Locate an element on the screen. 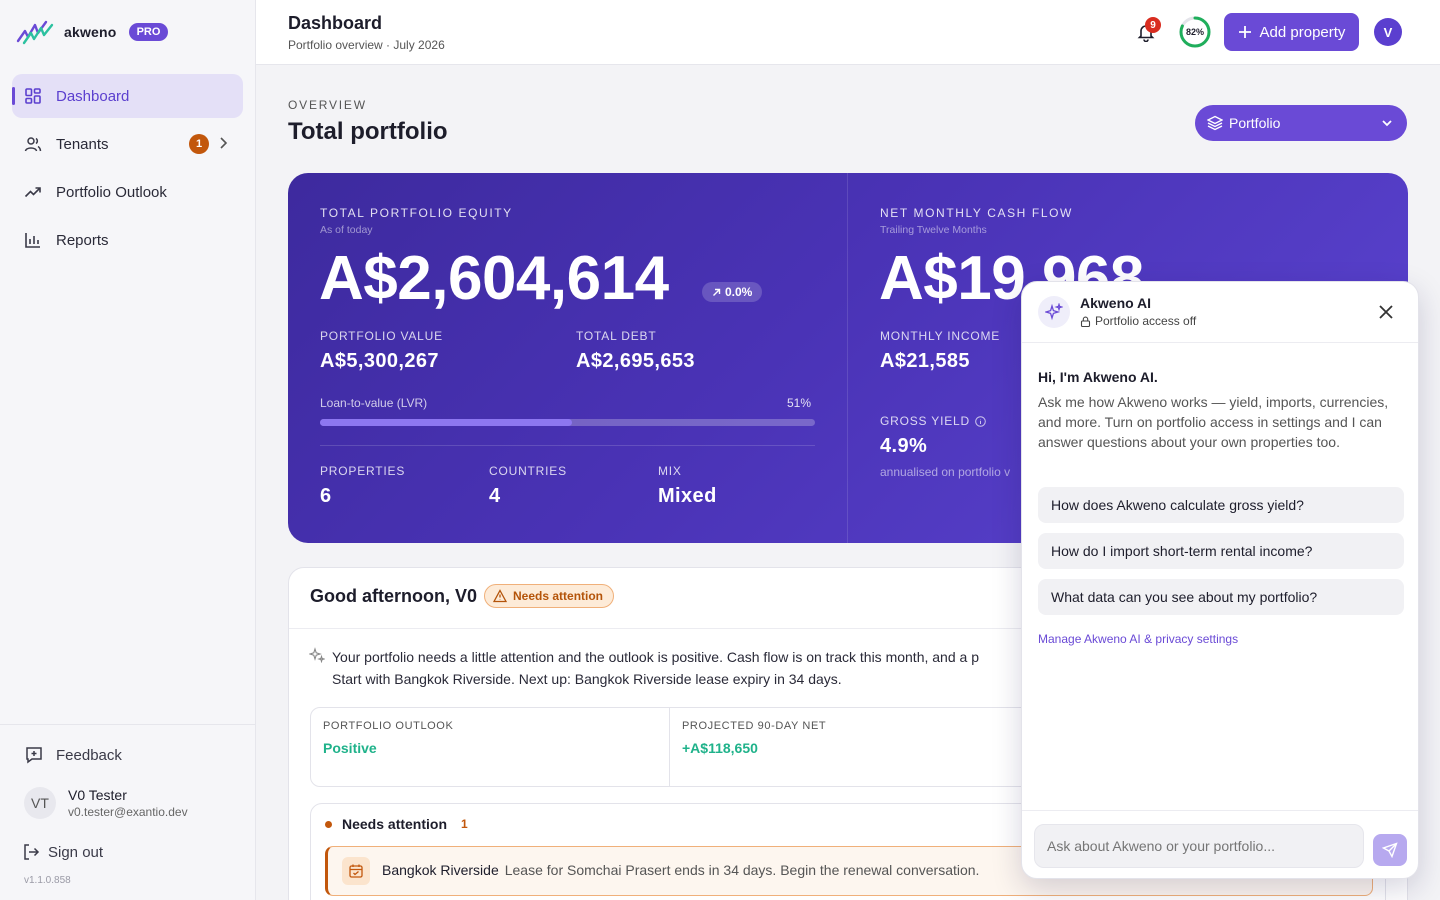  monthly-income-value: A$21,585 is located at coordinates (925, 361).